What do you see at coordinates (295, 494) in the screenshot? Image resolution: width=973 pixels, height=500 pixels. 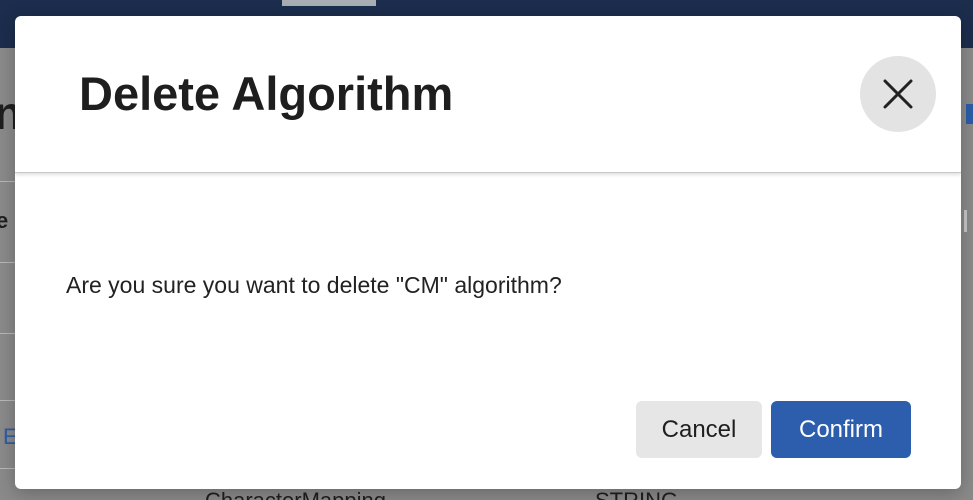 I see `background-table-cell: CharacterMapping` at bounding box center [295, 494].